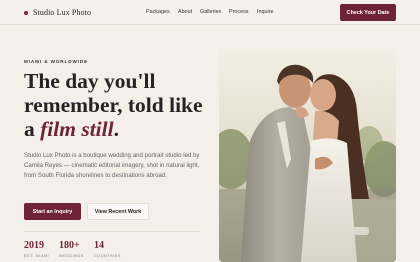  Describe the element at coordinates (107, 249) in the screenshot. I see `stat-countries: 14 COUNTRIES` at that location.